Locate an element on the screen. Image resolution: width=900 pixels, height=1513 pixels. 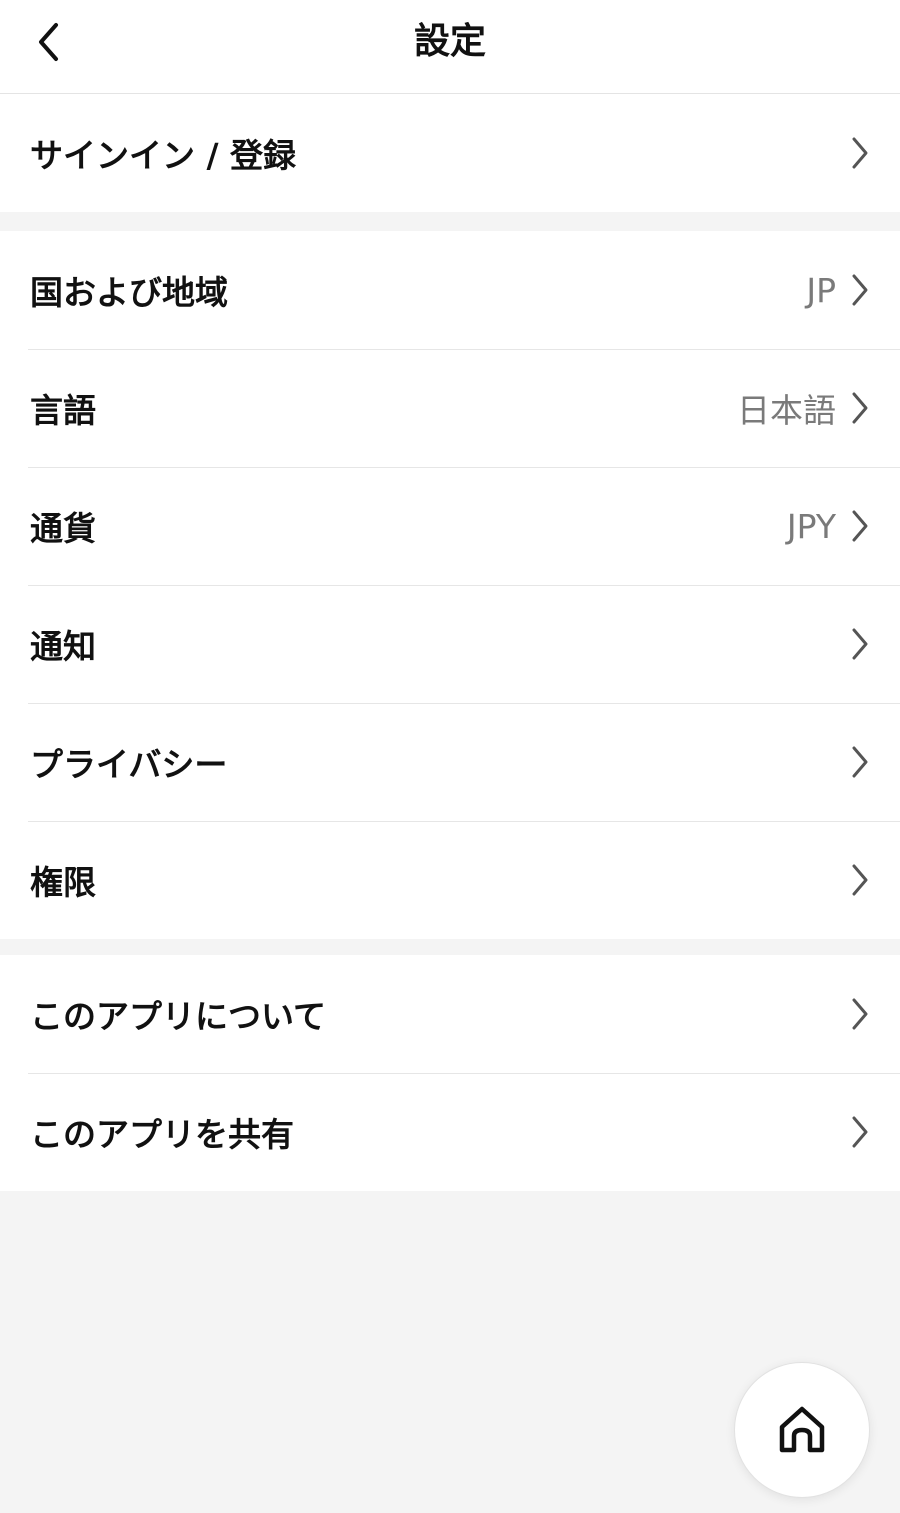
account-section: サインイン / 登録 is located at coordinates (450, 153).